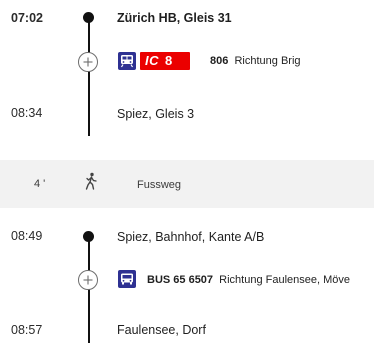  I want to click on line-number: 8, so click(169, 60).